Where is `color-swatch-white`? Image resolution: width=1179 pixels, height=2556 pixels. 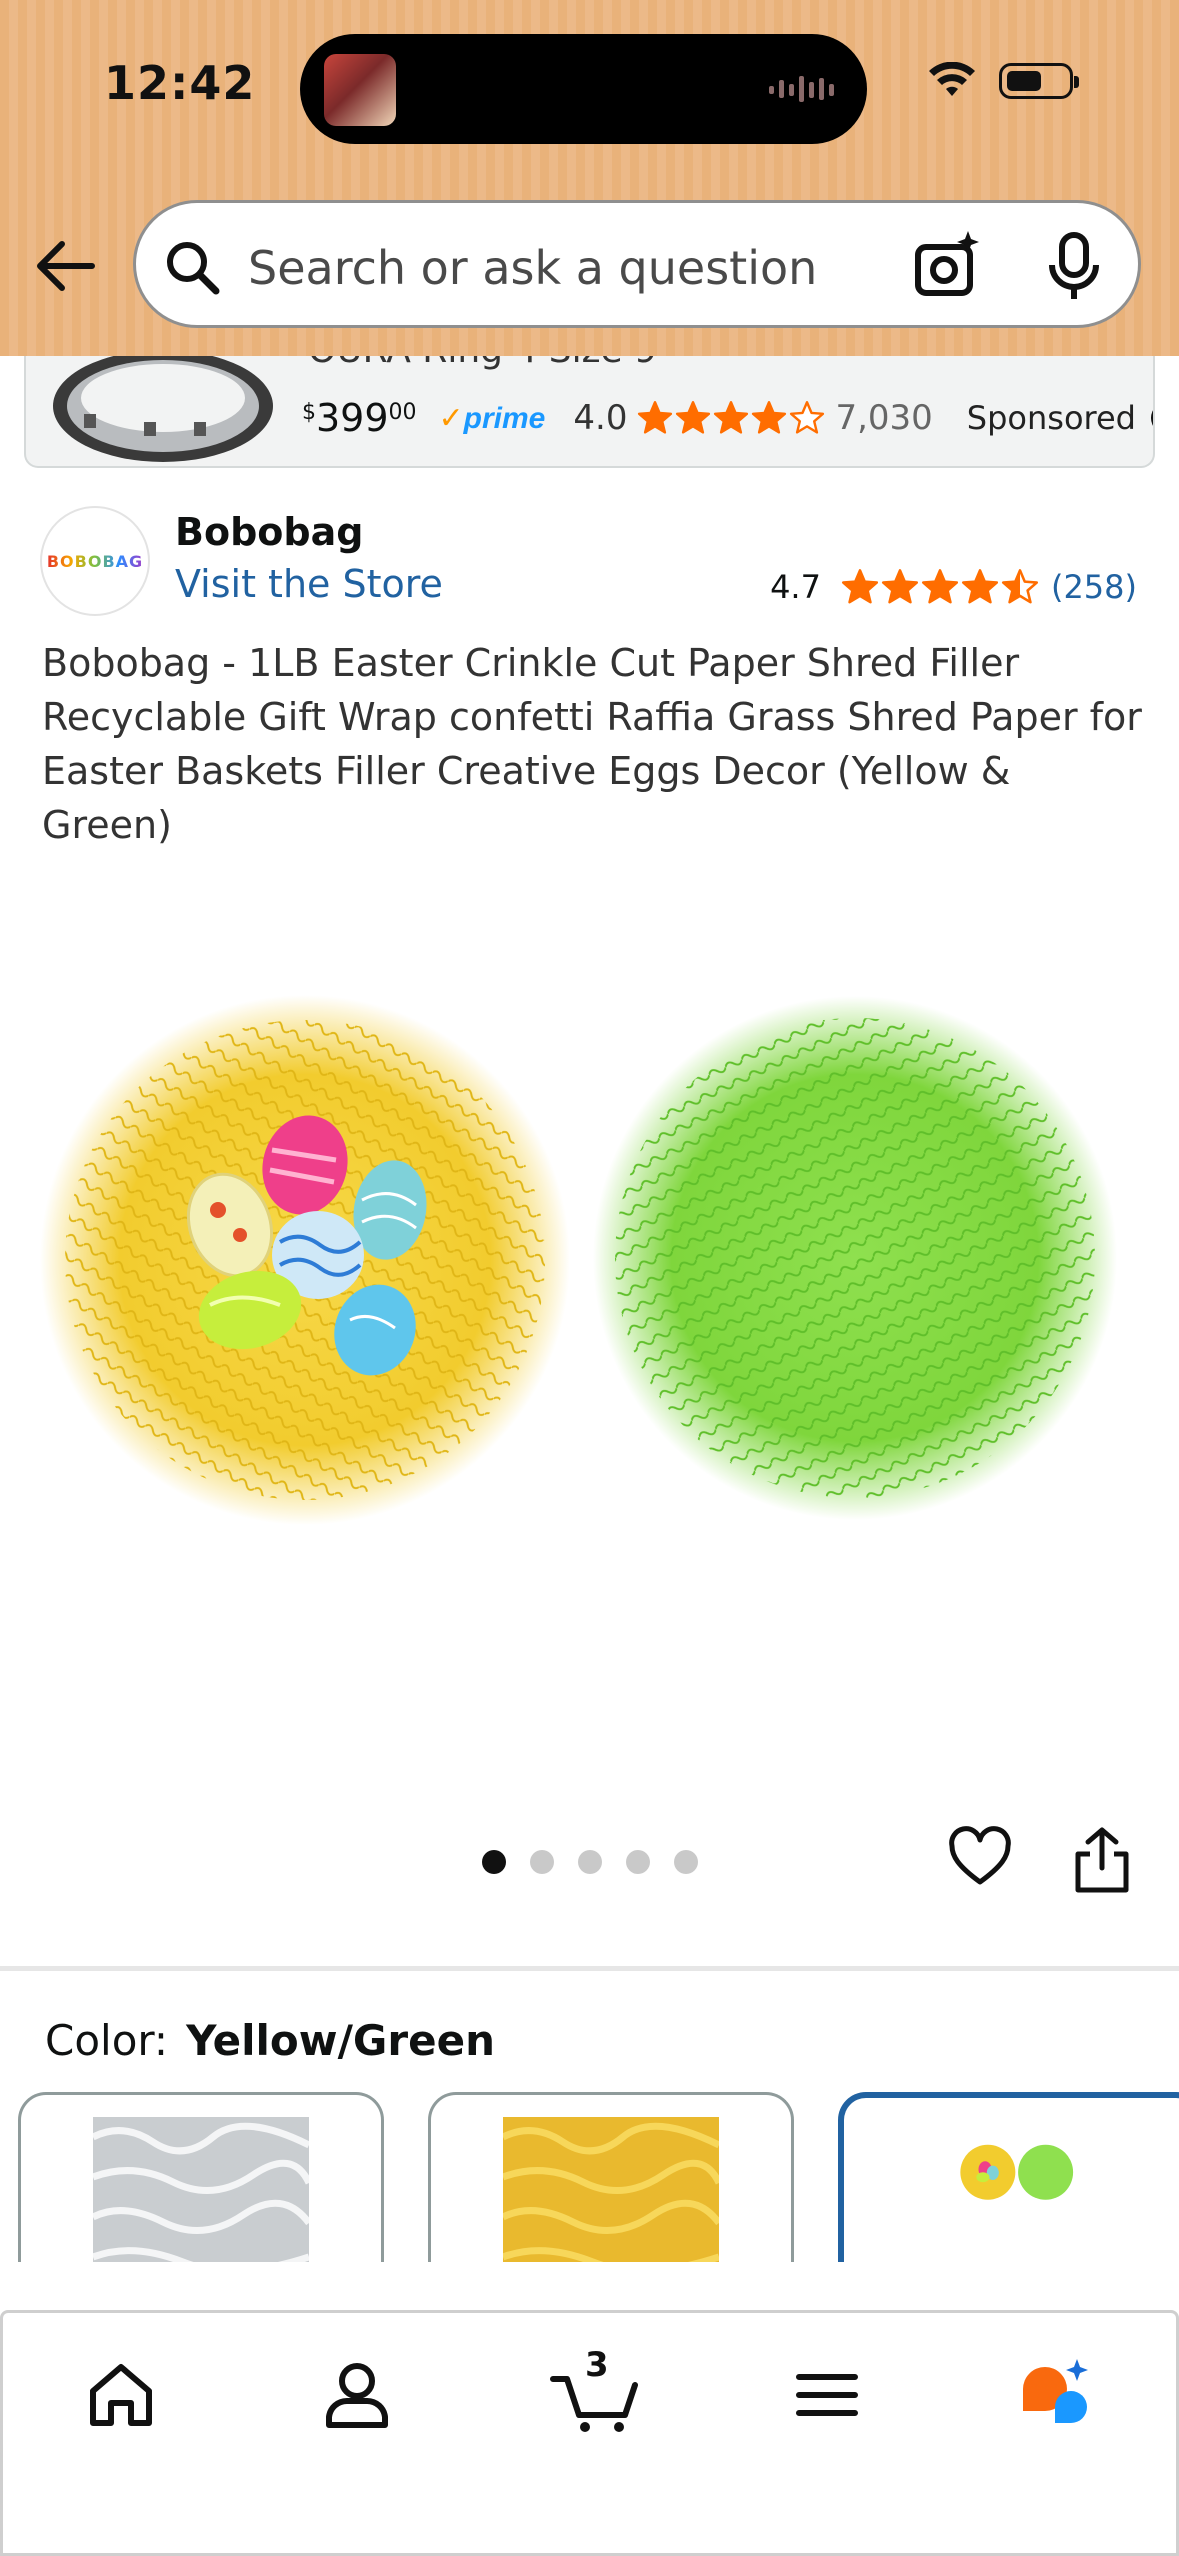
color-swatch-white is located at coordinates (201, 2177).